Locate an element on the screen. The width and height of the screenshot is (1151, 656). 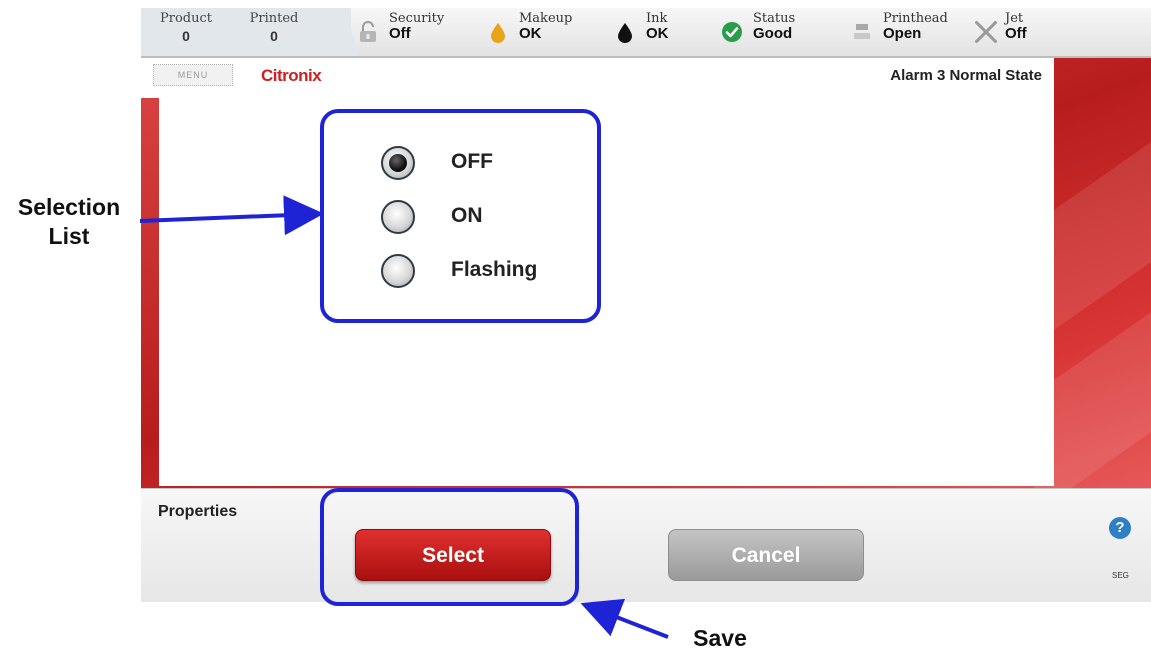
printed-counter: Printed 0 is located at coordinates (274, 27).